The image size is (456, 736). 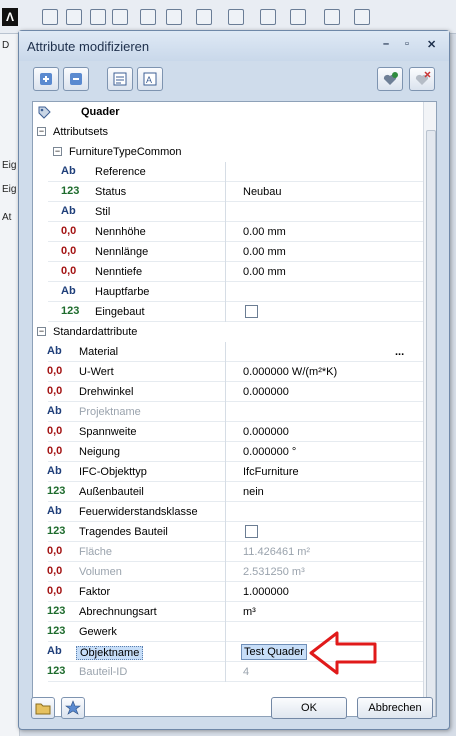 I want to click on left-panel: D Eig Eig At, so click(x=10, y=385).